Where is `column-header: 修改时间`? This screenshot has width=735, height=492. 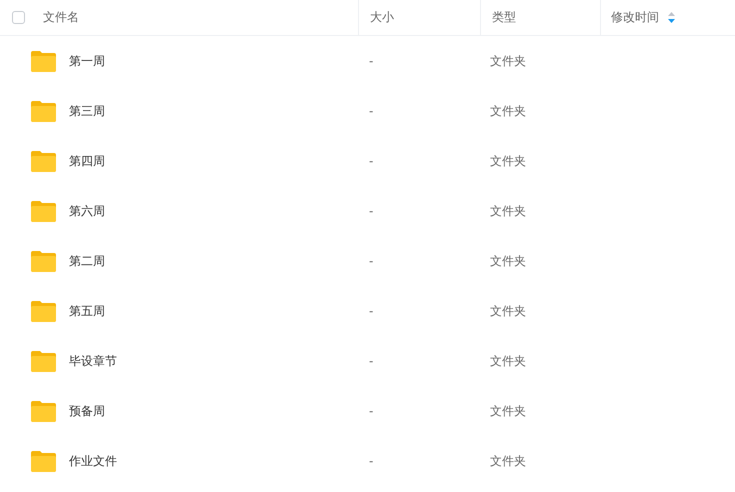 column-header: 修改时间 is located at coordinates (635, 17).